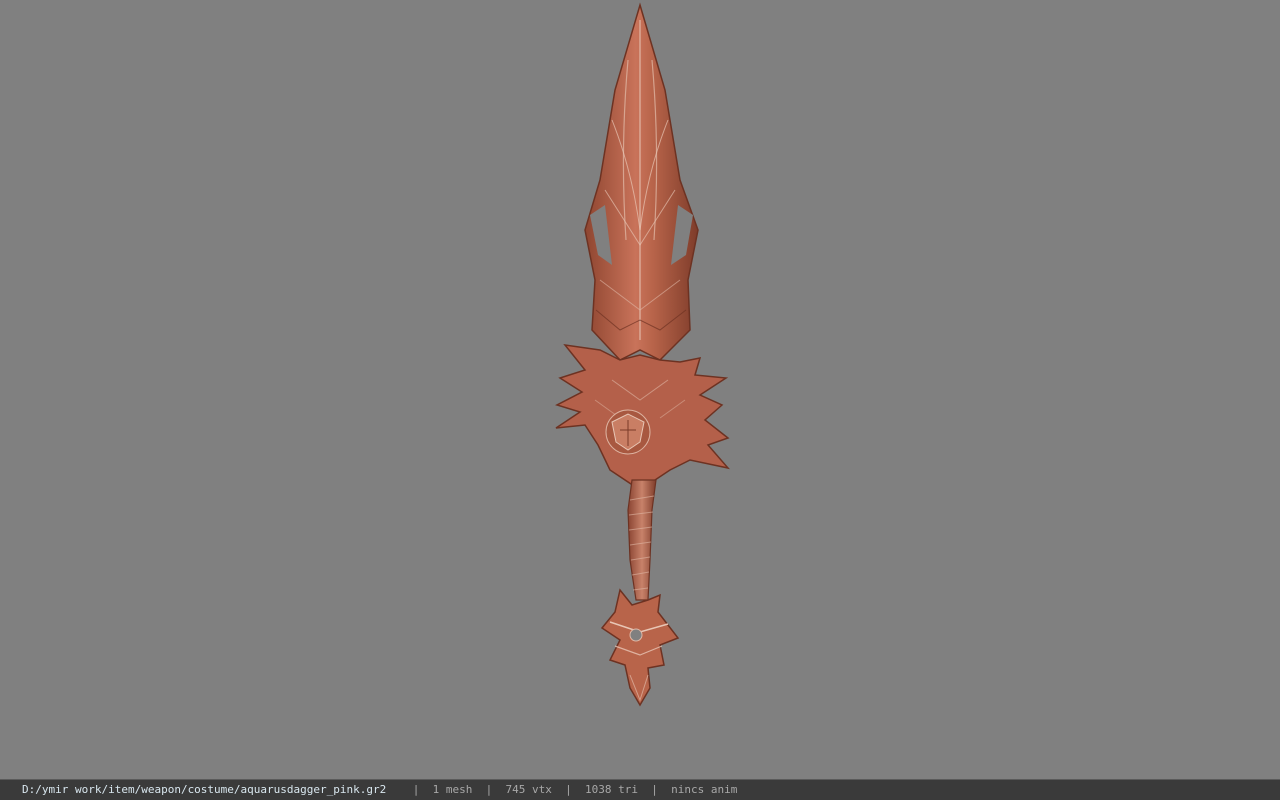 This screenshot has height=800, width=1280. Describe the element at coordinates (641, 181) in the screenshot. I see `dagger-blade` at that location.